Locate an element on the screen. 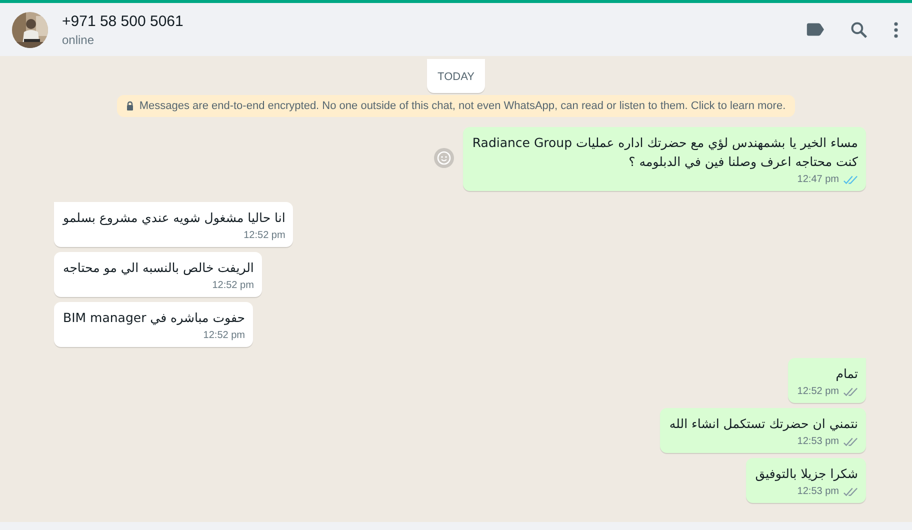 Image resolution: width=912 pixels, height=530 pixels. message-text: حفوت مباشره في BIM manager is located at coordinates (154, 318).